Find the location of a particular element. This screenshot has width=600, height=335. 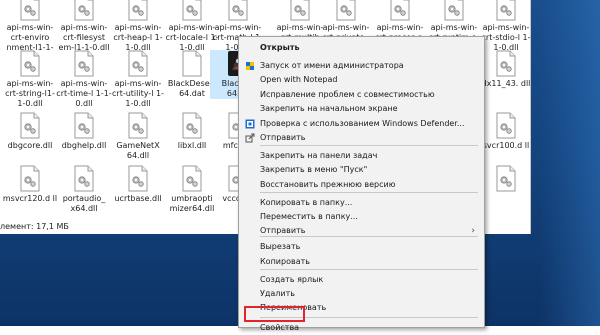

file-item: dx11_43. dll is located at coordinates (504, 69).